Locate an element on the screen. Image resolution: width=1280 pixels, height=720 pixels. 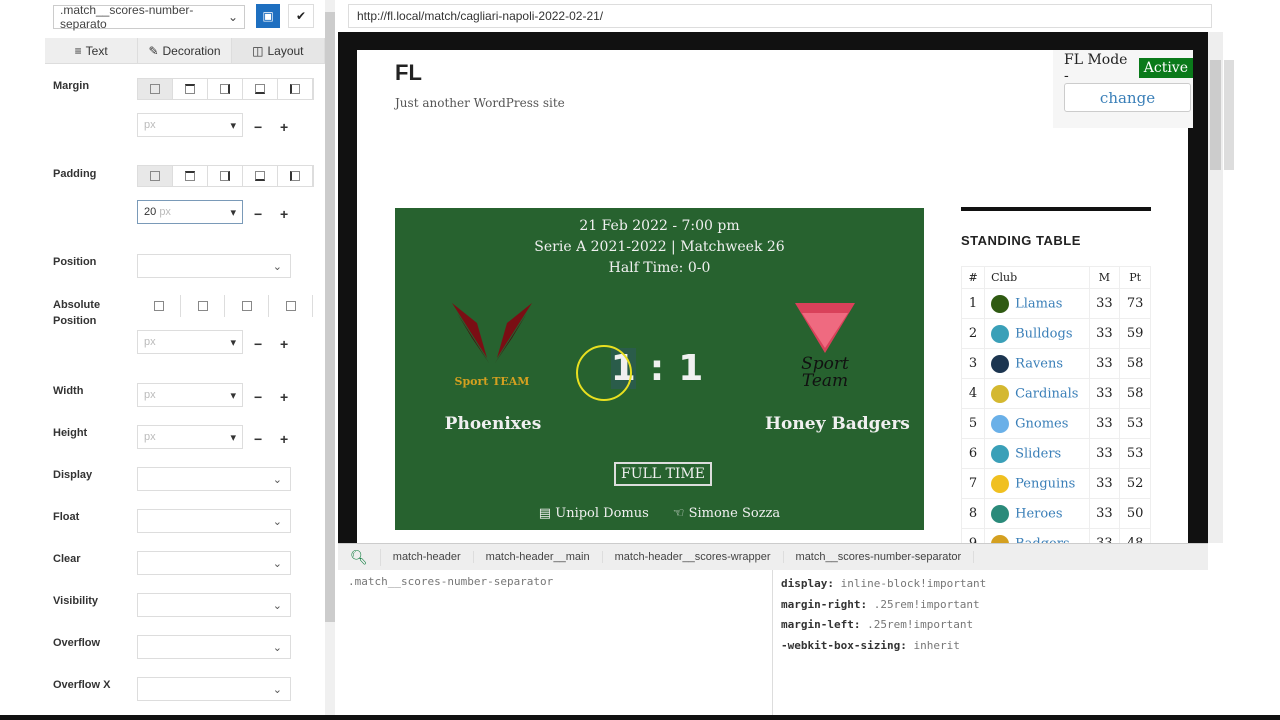
club-link: Llamas is located at coordinates (1038, 303).